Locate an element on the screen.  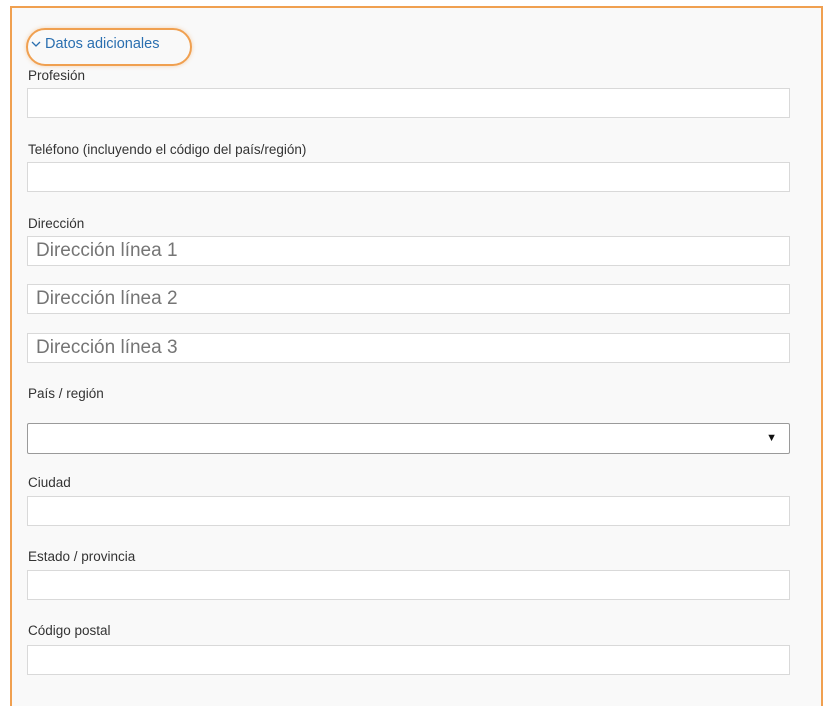
address-line2-input is located at coordinates (408, 299).